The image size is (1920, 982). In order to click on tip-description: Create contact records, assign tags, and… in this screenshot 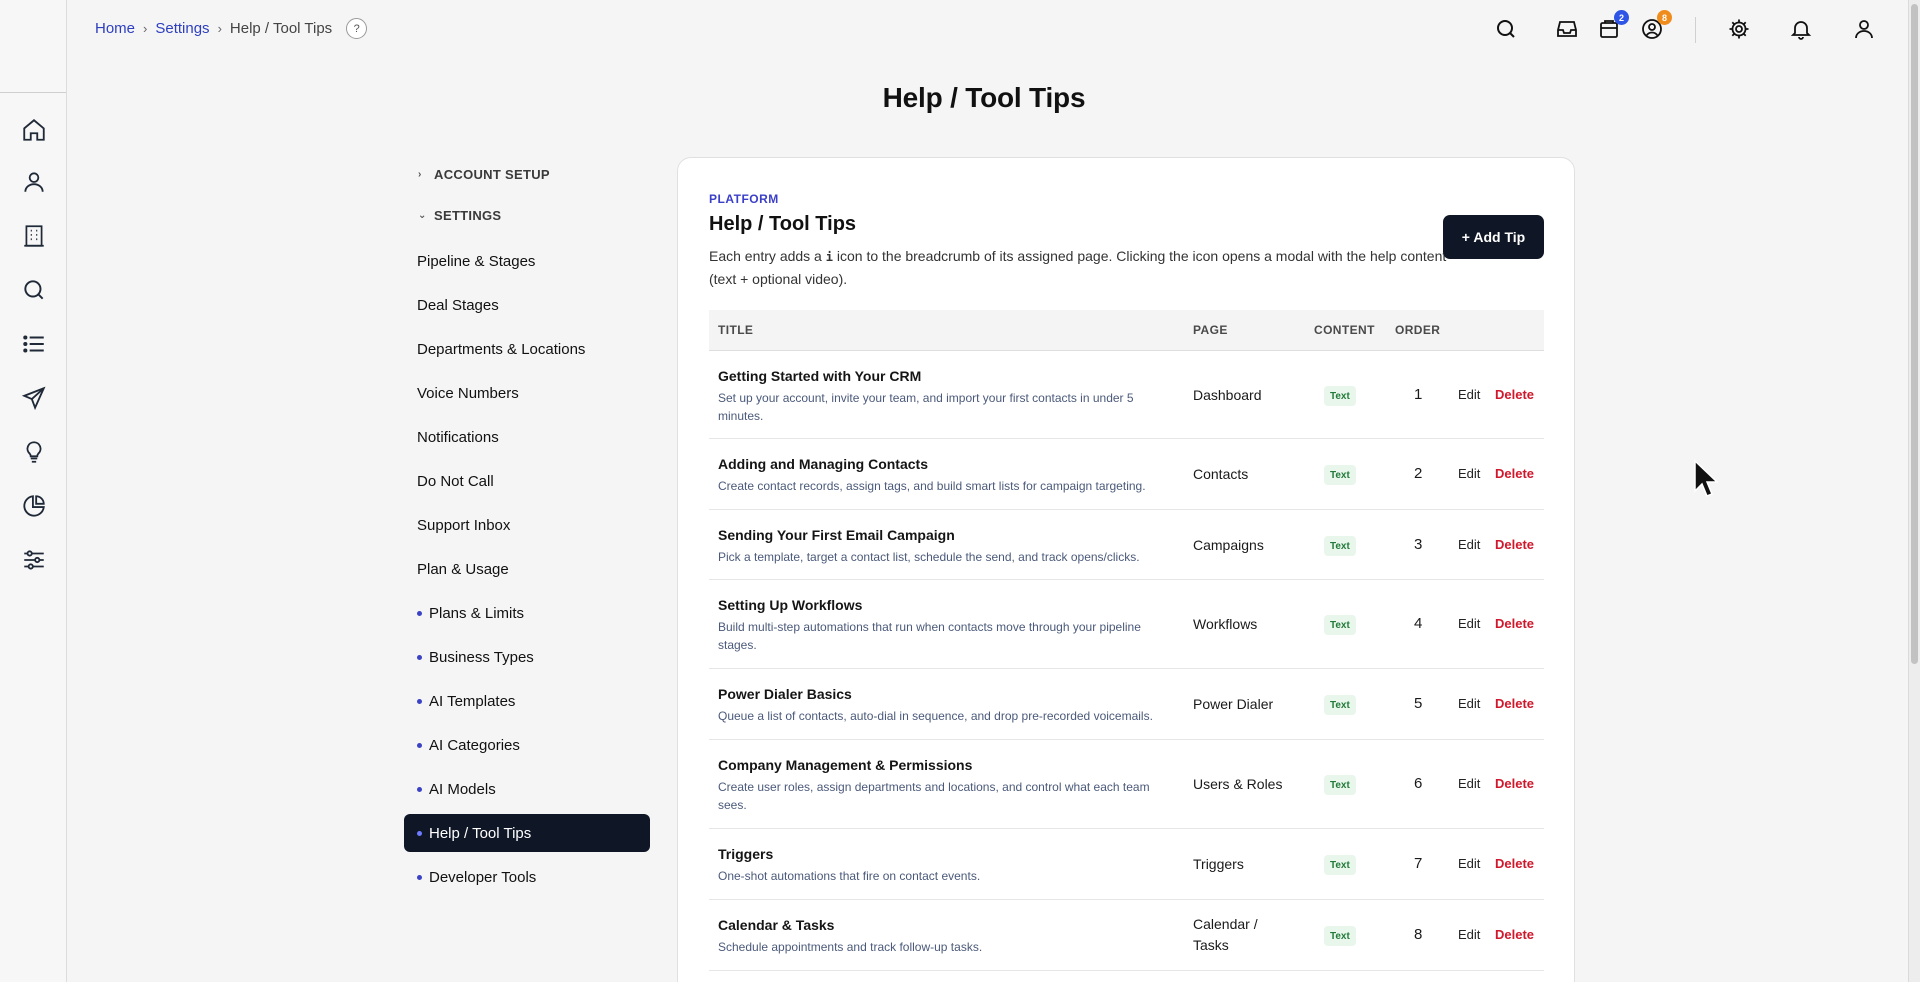, I will do `click(932, 486)`.